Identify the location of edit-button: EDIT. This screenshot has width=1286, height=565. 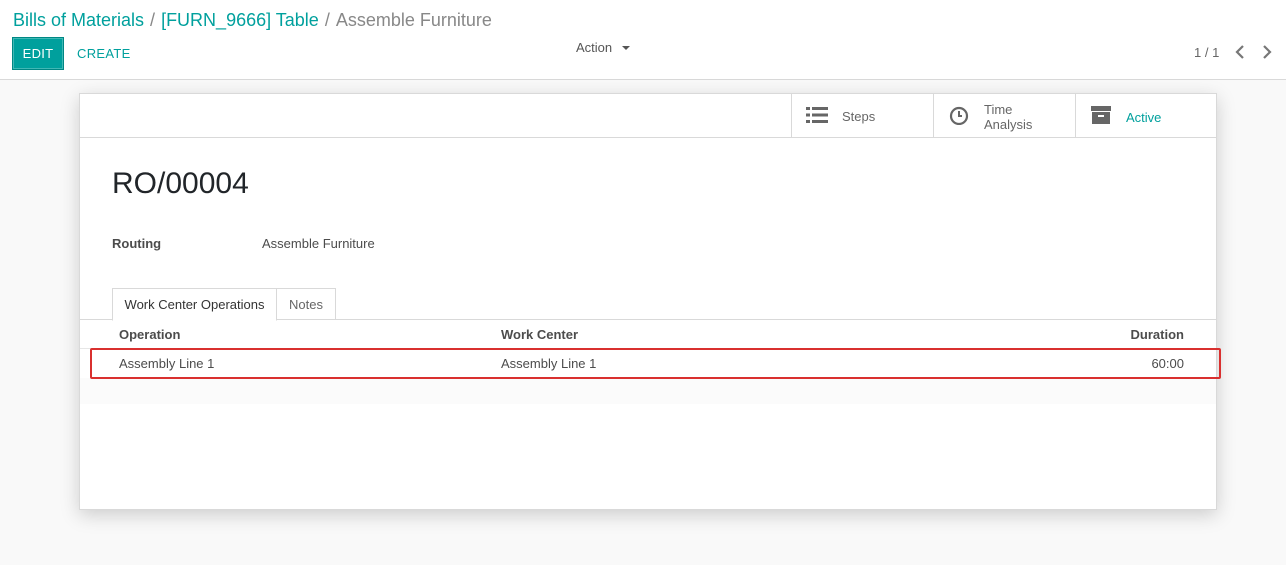
(38, 53).